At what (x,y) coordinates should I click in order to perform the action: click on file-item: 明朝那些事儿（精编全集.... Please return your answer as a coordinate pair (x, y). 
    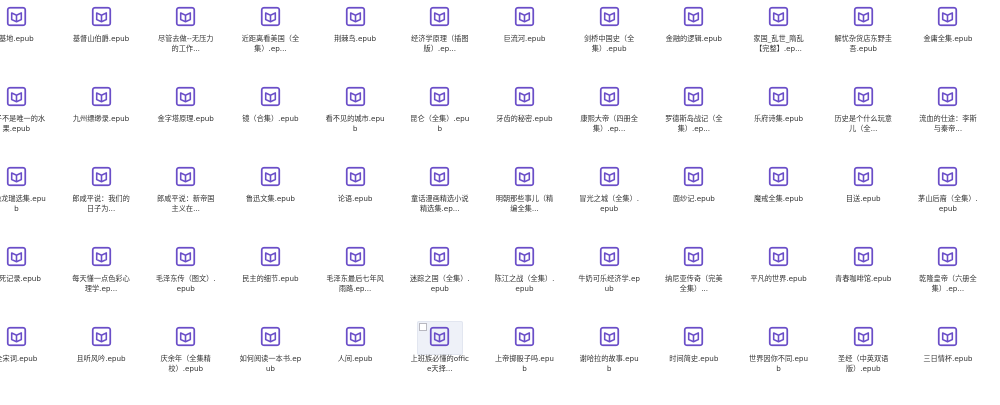
    Looking at the image, I should click on (524, 200).